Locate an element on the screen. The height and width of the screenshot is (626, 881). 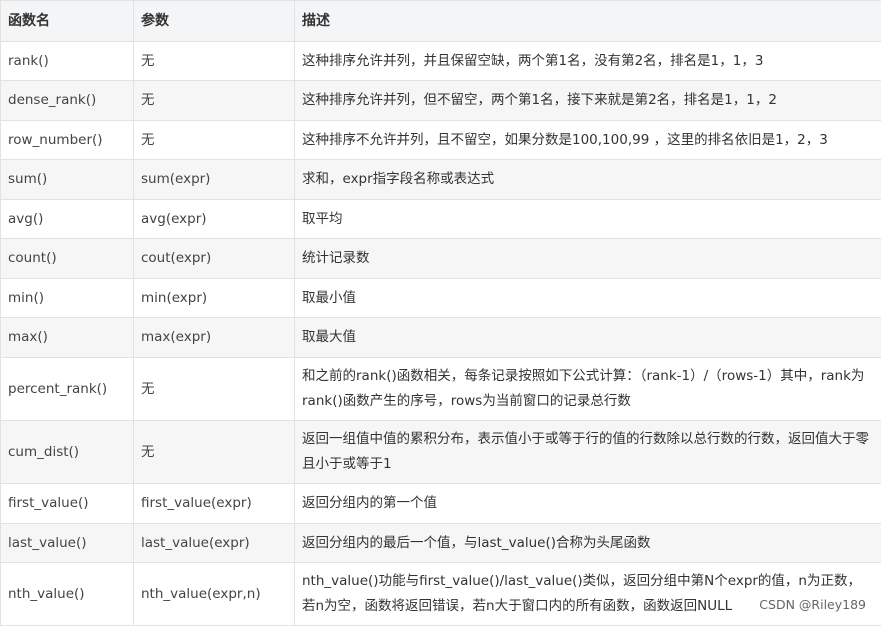
cell-function-name: dense_rank() is located at coordinates (67, 101).